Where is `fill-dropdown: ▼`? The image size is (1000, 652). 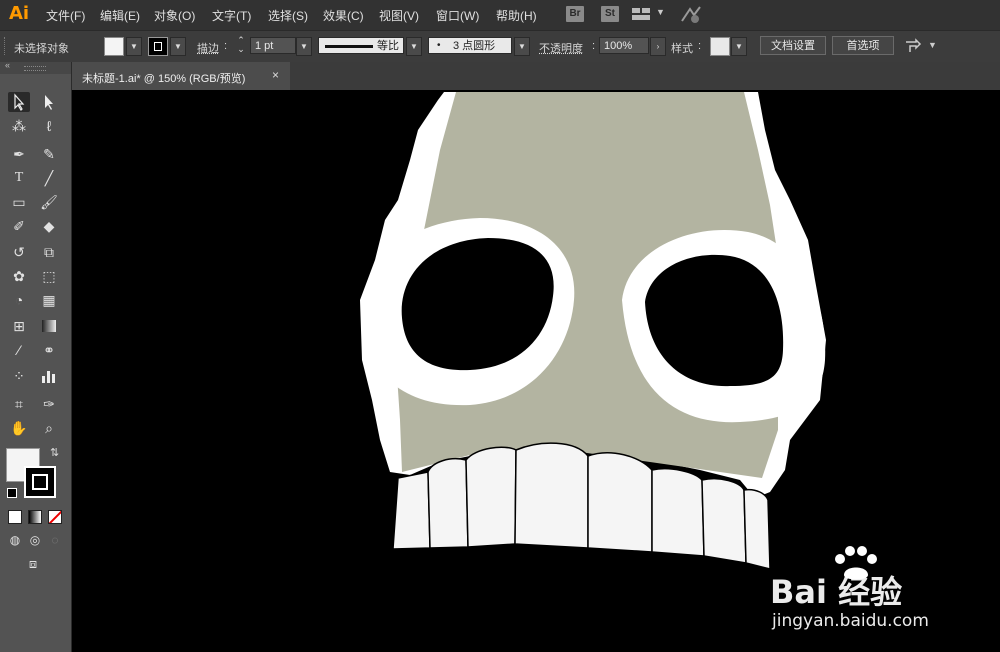 fill-dropdown: ▼ is located at coordinates (134, 46).